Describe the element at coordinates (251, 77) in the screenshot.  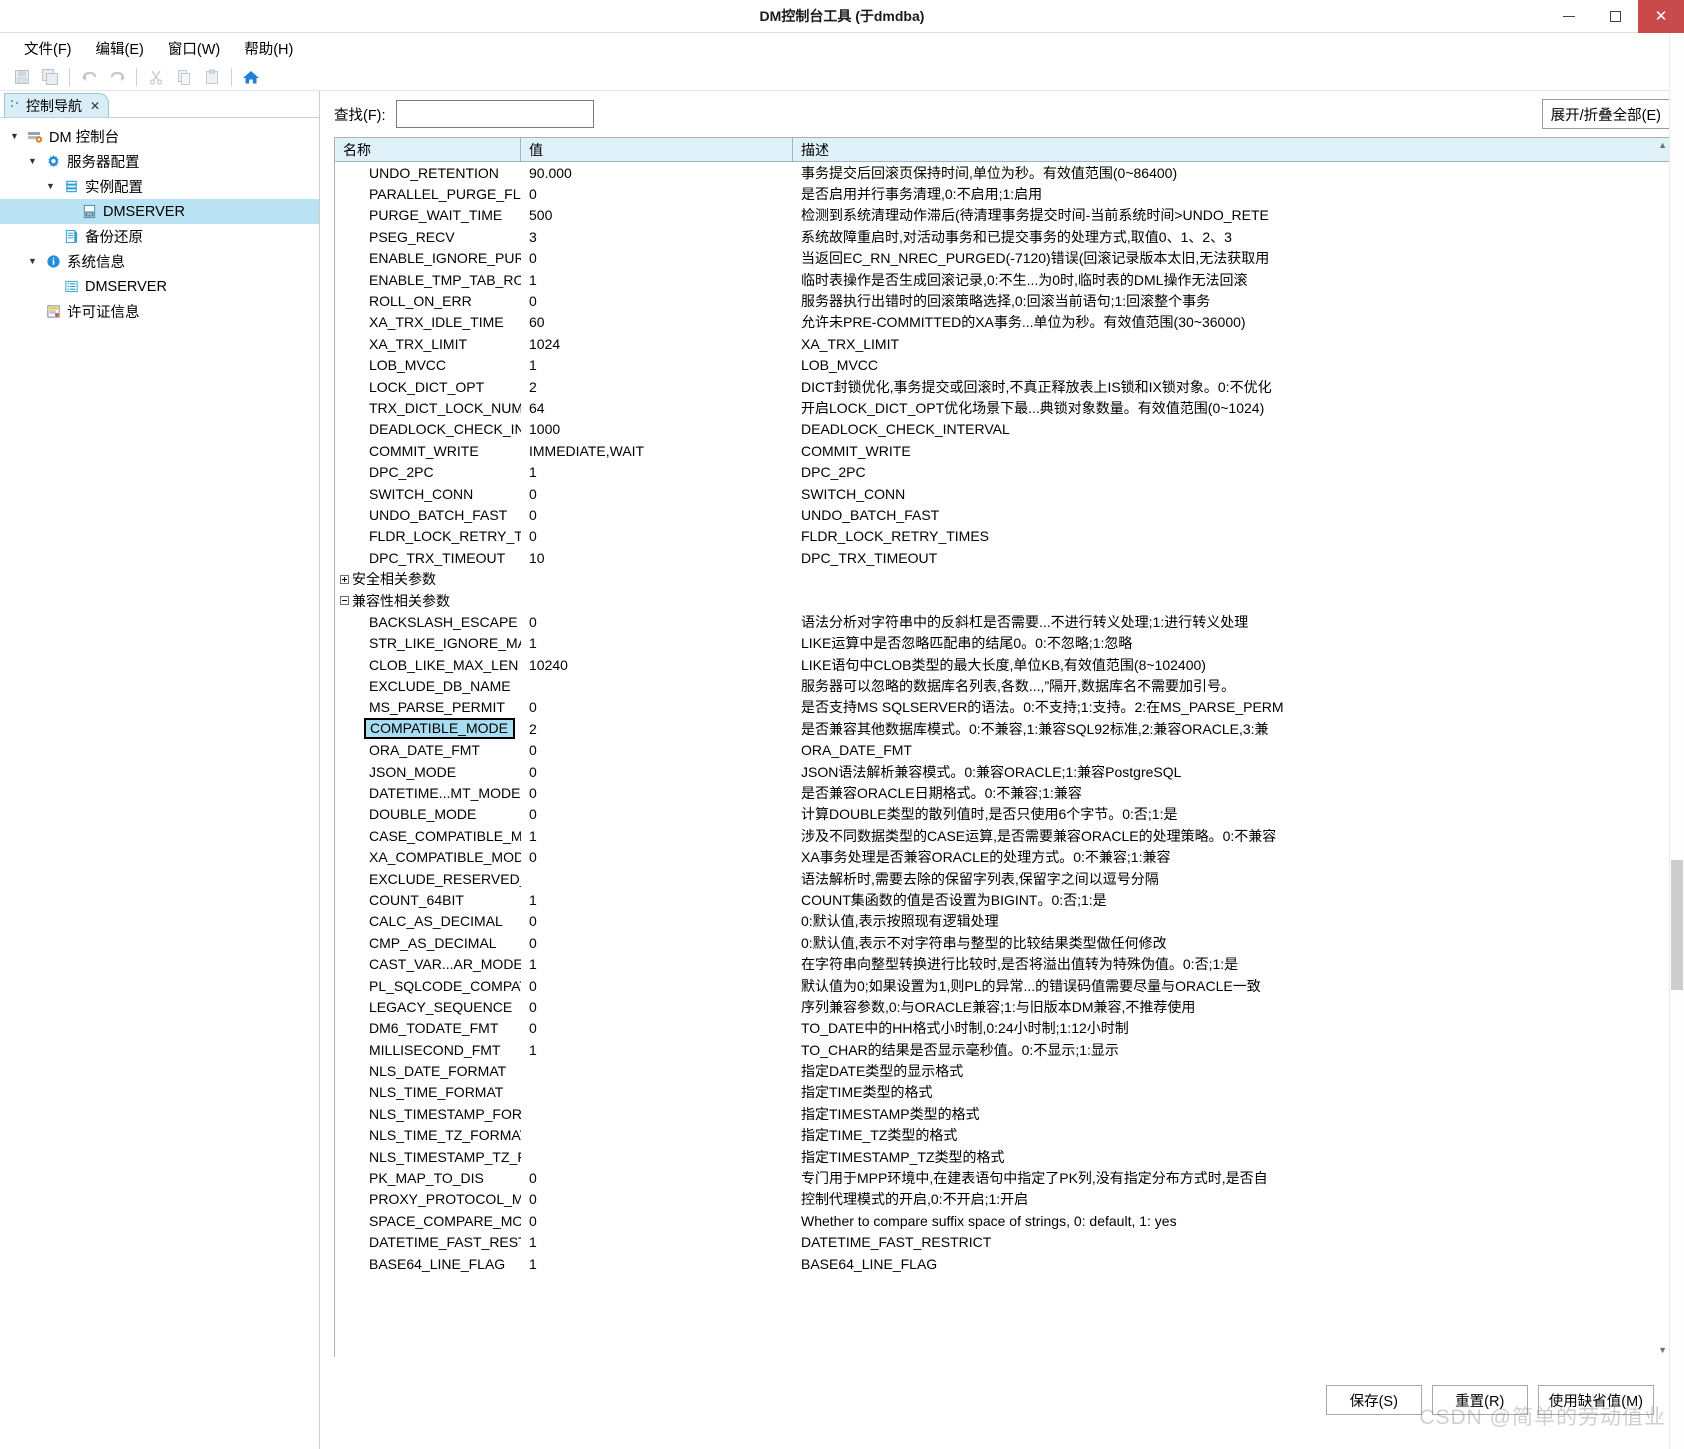
I see `home-icon` at that location.